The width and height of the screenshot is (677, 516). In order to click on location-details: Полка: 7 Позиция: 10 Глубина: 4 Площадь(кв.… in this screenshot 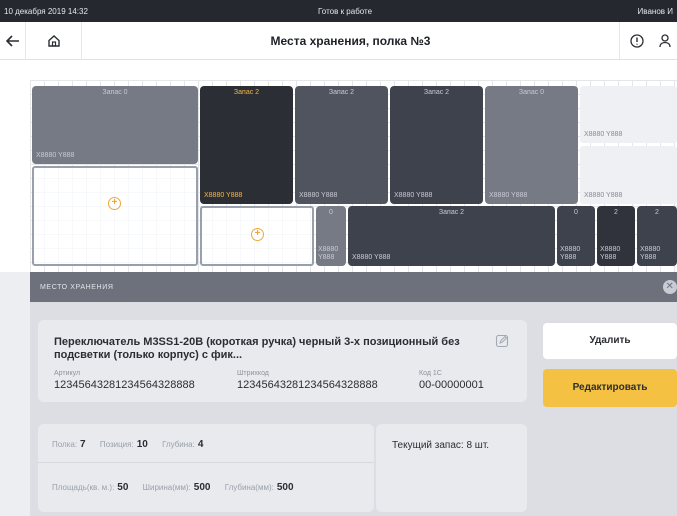, I will do `click(206, 468)`.